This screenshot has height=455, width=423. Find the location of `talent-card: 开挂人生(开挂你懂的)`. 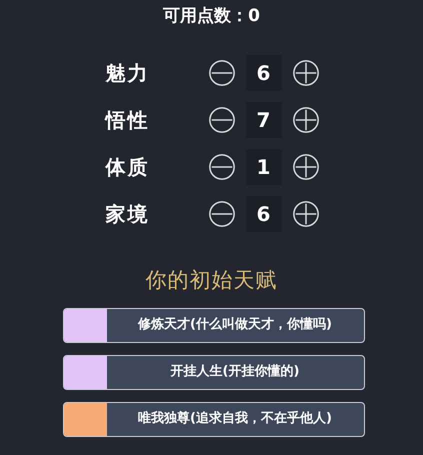

talent-card: 开挂人生(开挂你懂的) is located at coordinates (213, 372).